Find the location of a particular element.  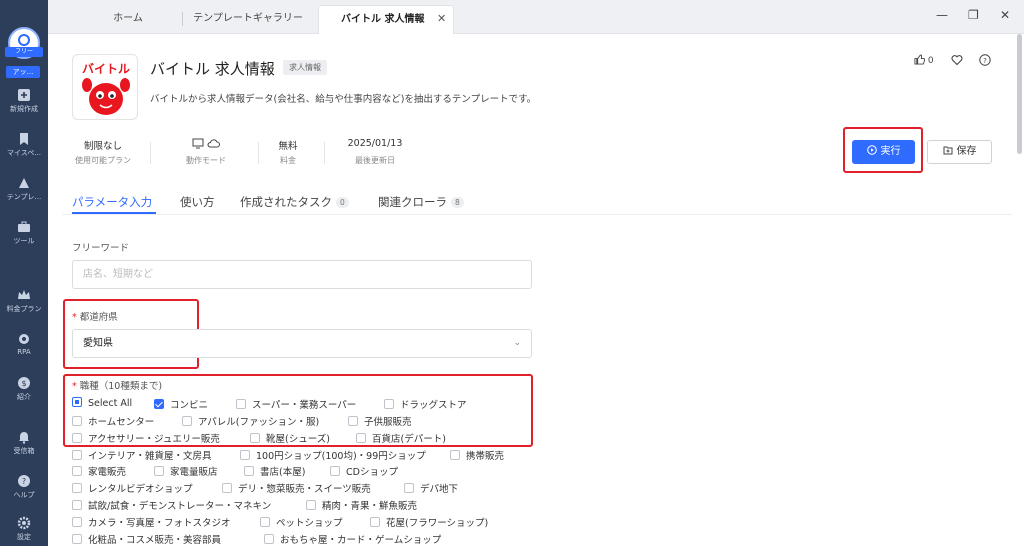

sidebar-item-referral: $ 紹介 is located at coordinates (24, 389).